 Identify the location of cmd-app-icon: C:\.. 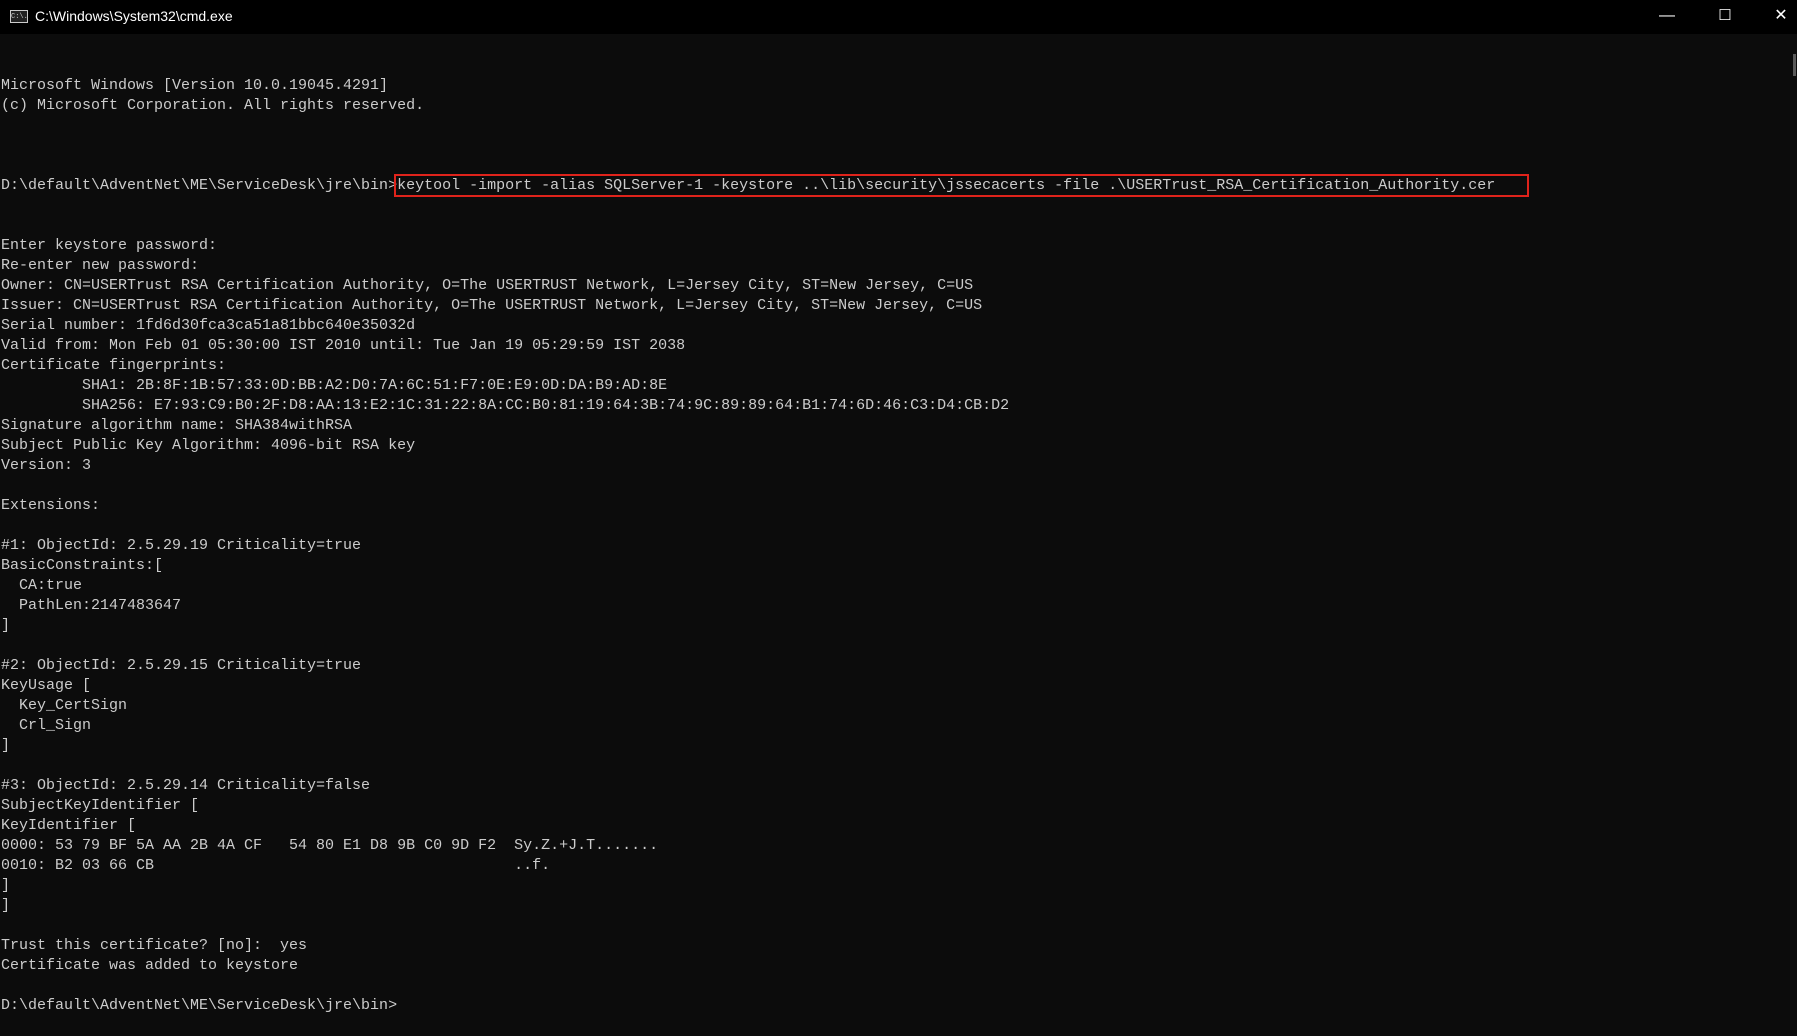
(19, 16).